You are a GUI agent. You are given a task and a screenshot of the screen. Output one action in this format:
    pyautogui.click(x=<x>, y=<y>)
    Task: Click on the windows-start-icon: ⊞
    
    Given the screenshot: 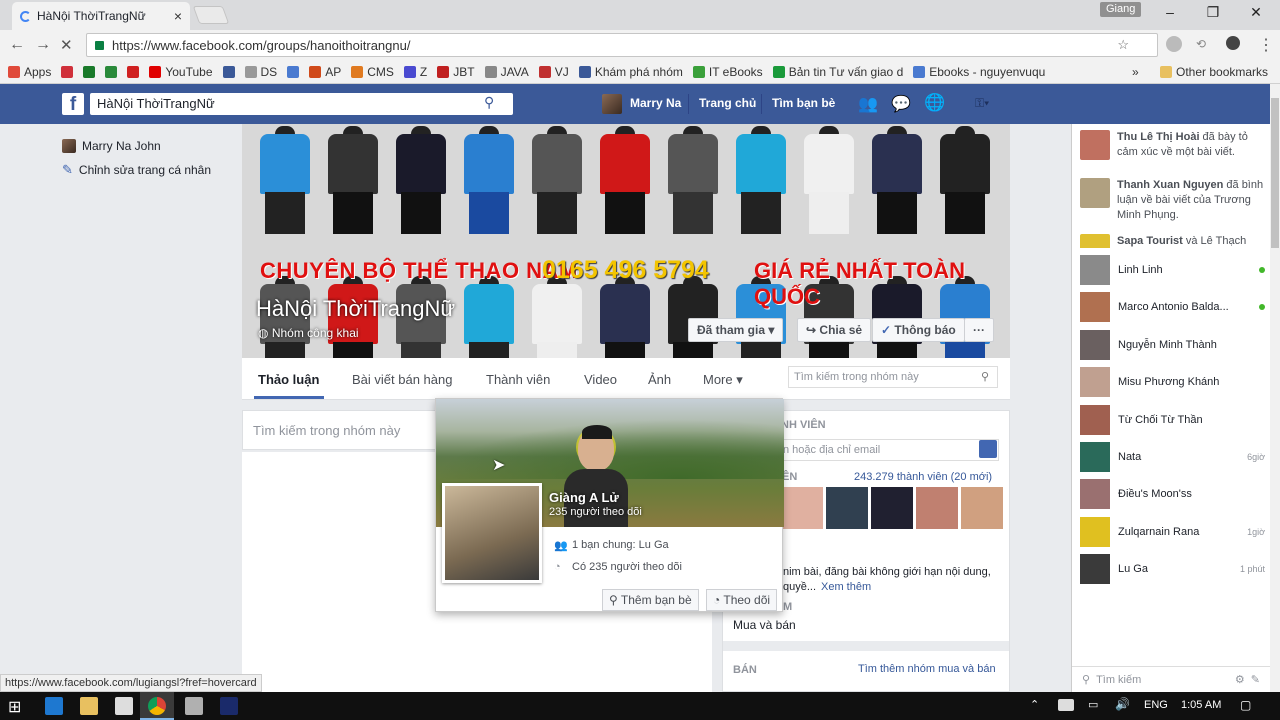 What is the action you would take?
    pyautogui.click(x=14, y=707)
    